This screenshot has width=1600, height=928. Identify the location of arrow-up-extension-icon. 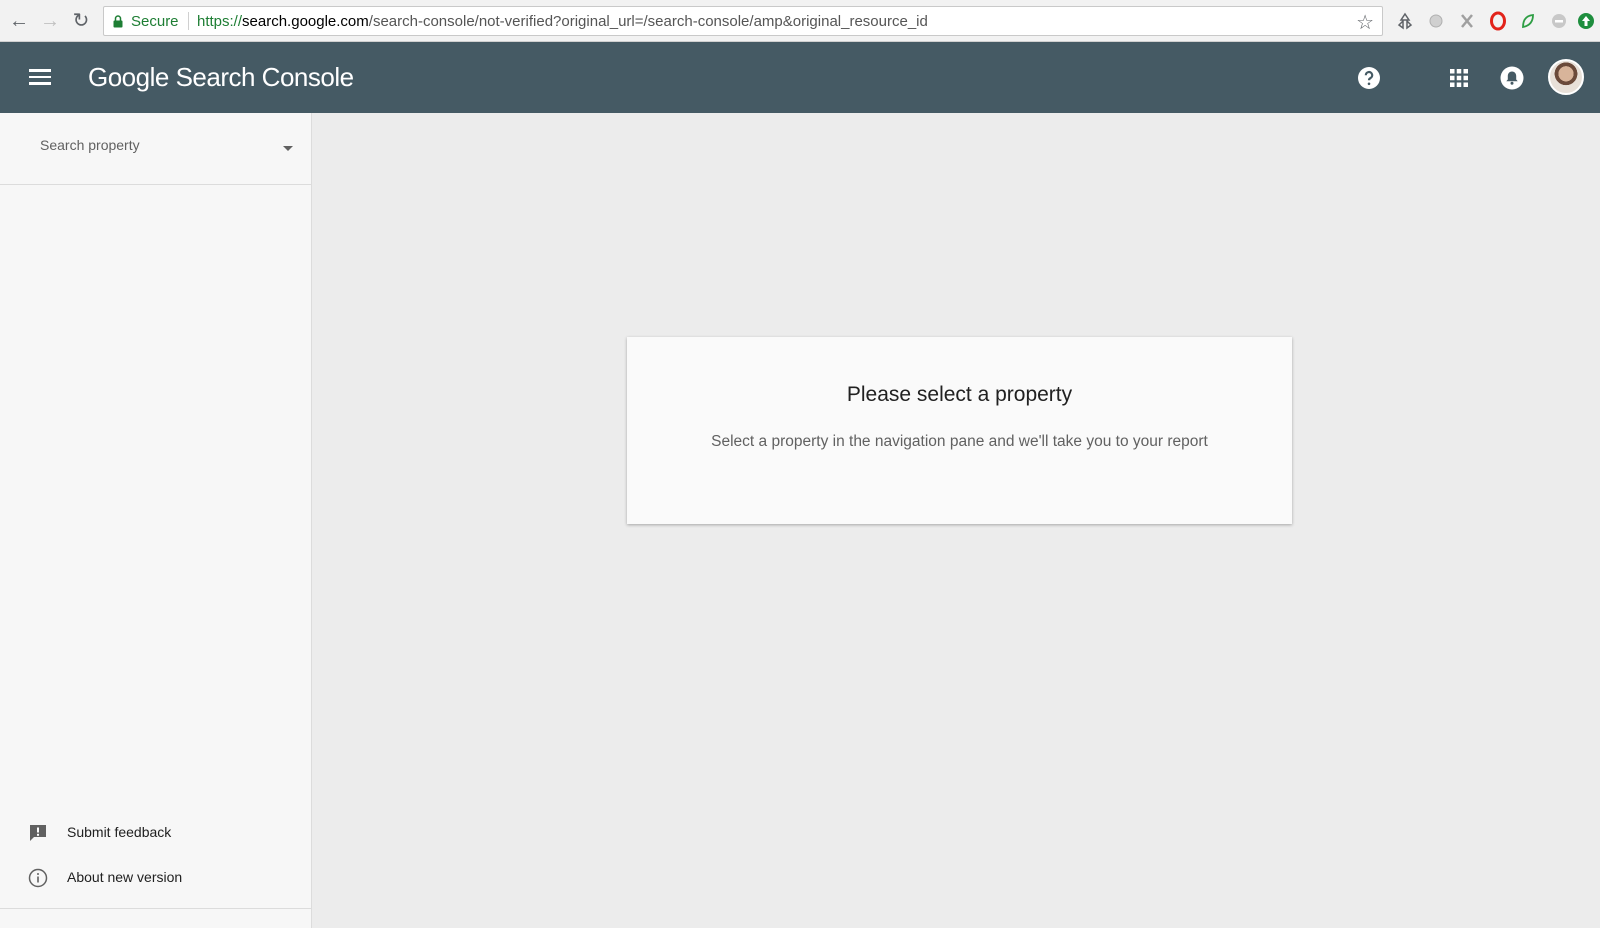
(1586, 21).